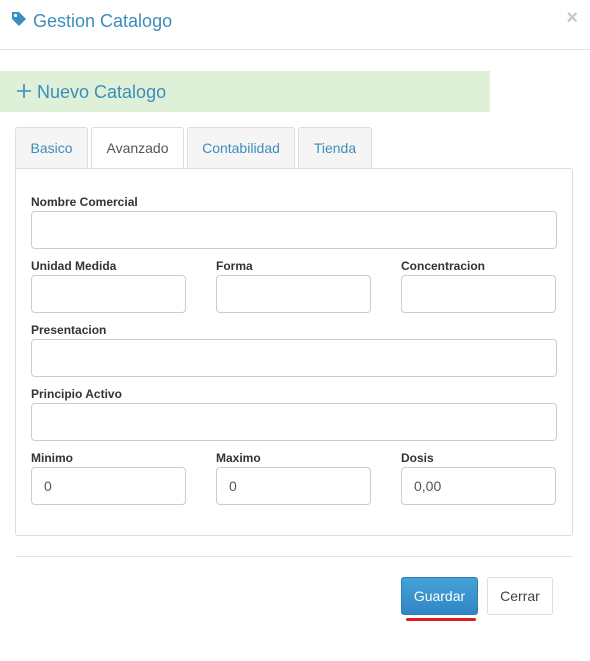 The width and height of the screenshot is (590, 661). What do you see at coordinates (294, 358) in the screenshot?
I see `presentacion-input` at bounding box center [294, 358].